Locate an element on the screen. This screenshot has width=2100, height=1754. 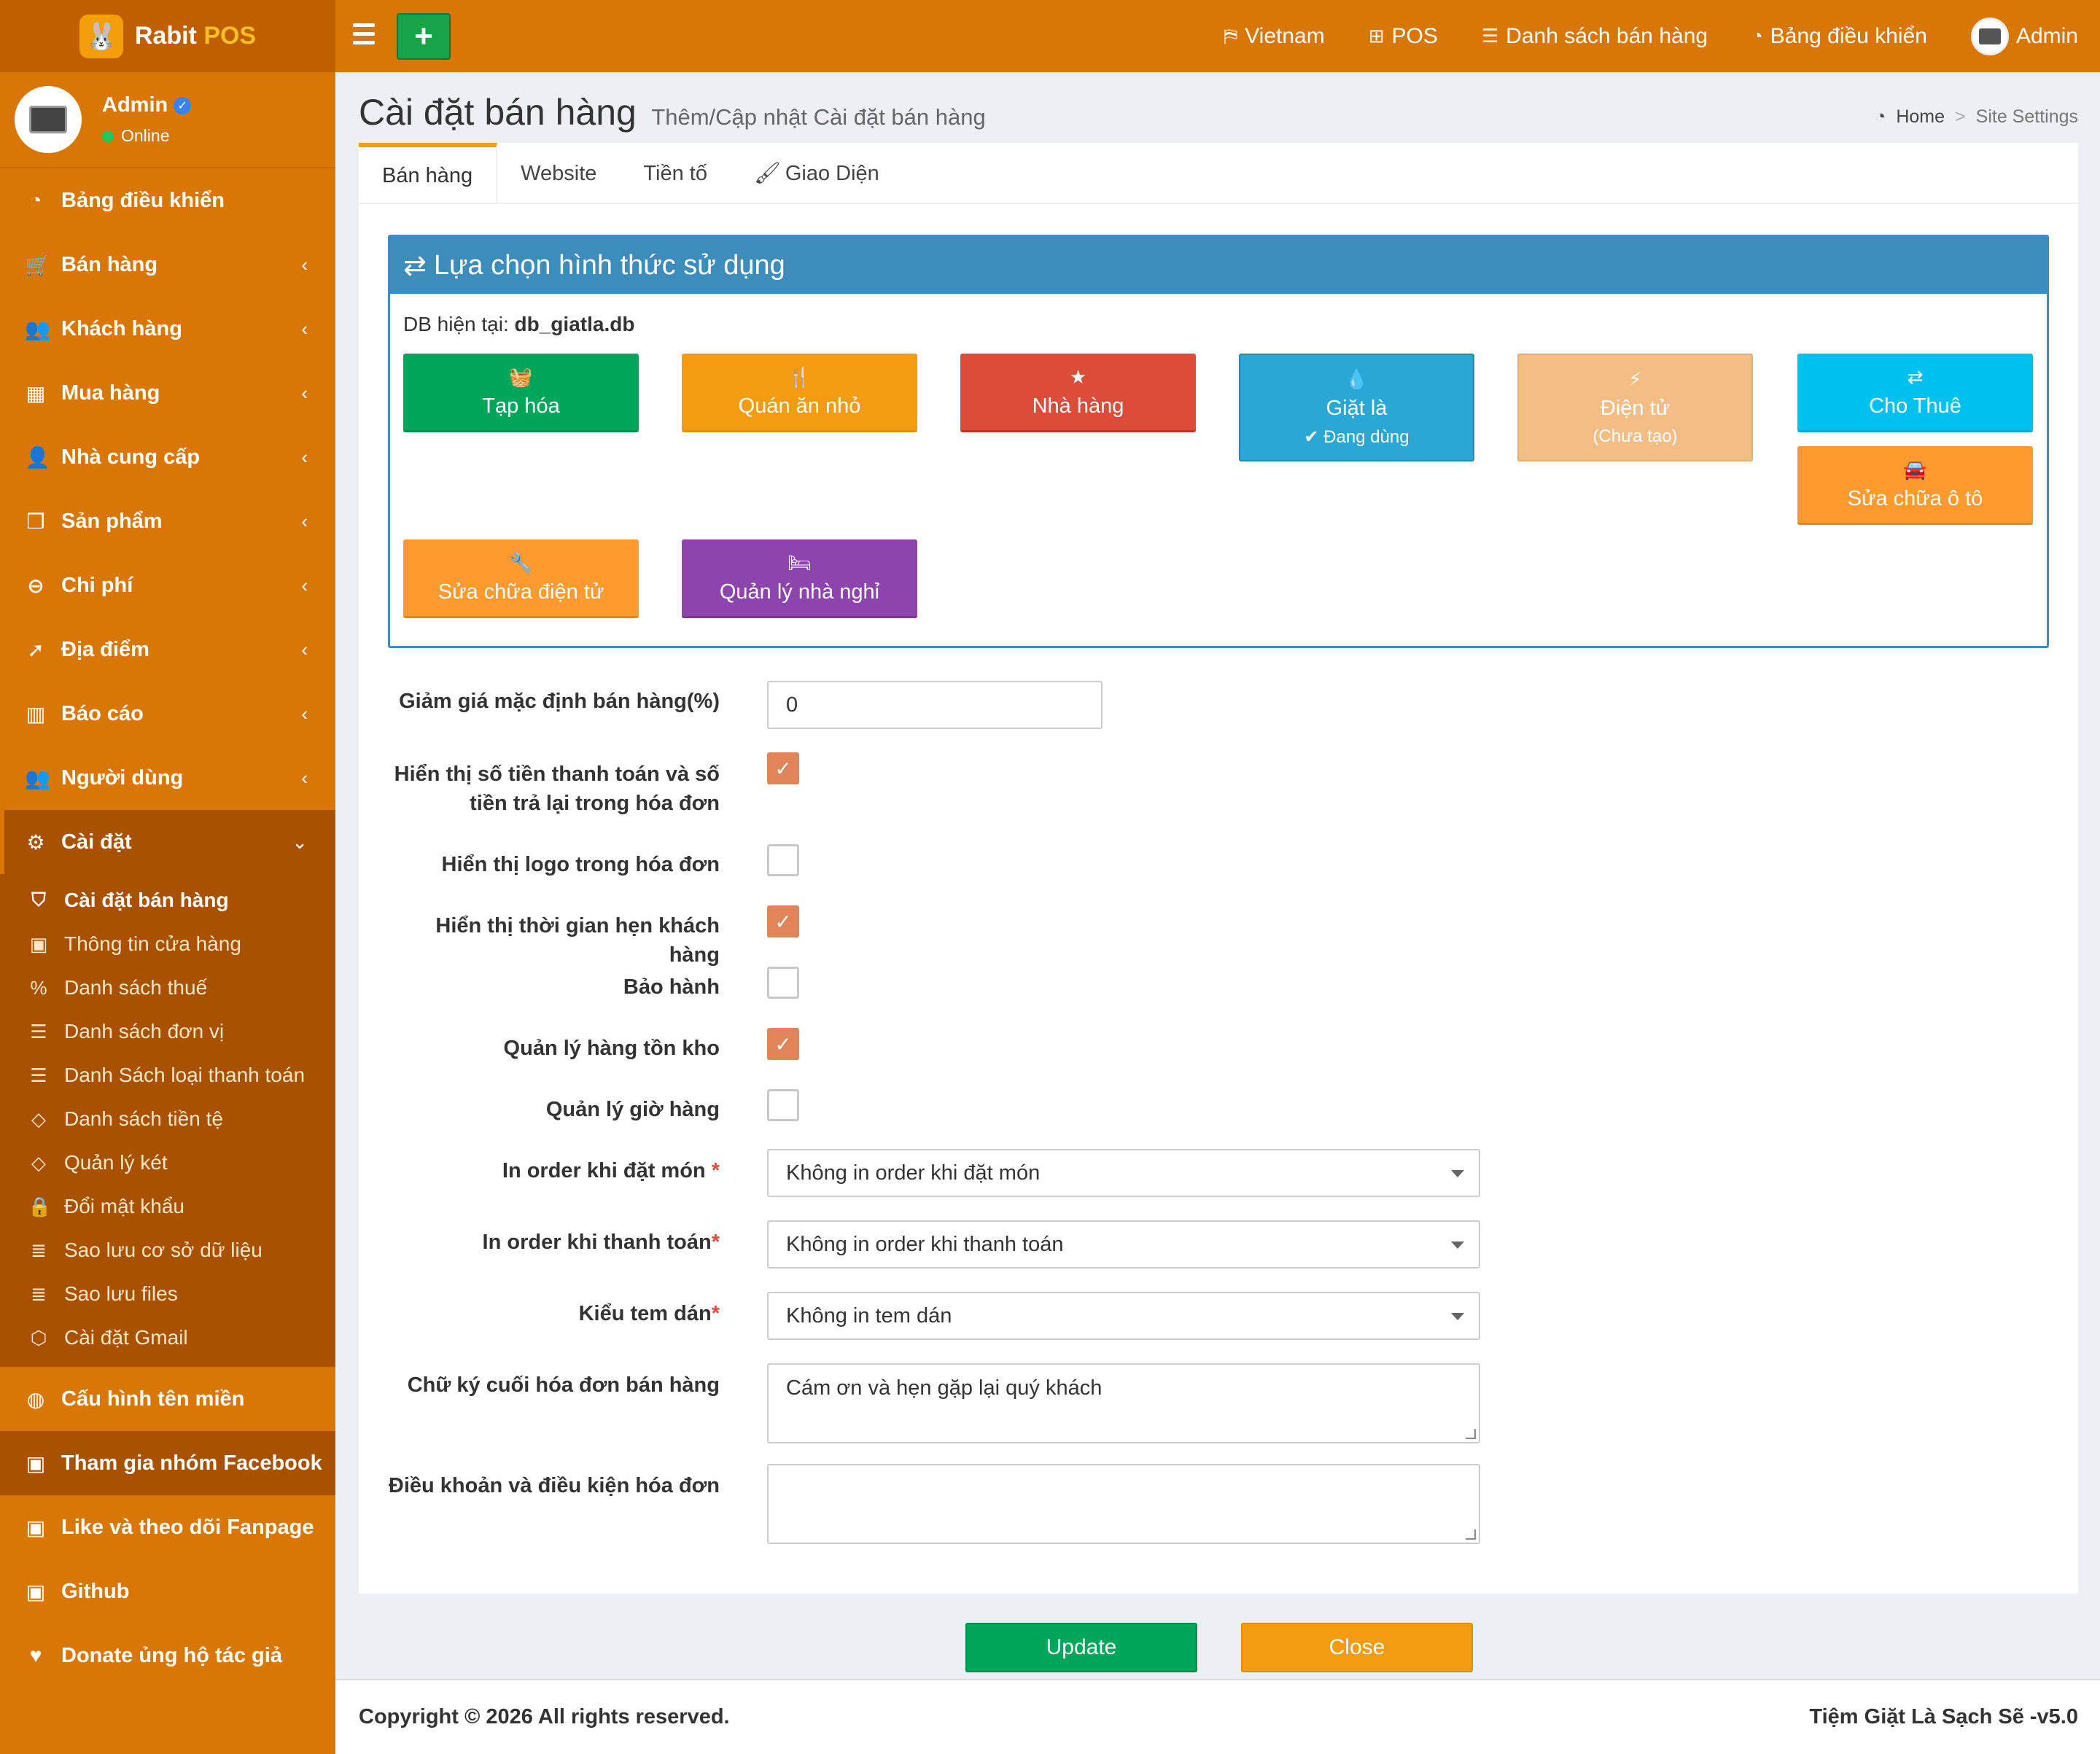
grid-icon: ▦ is located at coordinates (36, 393).